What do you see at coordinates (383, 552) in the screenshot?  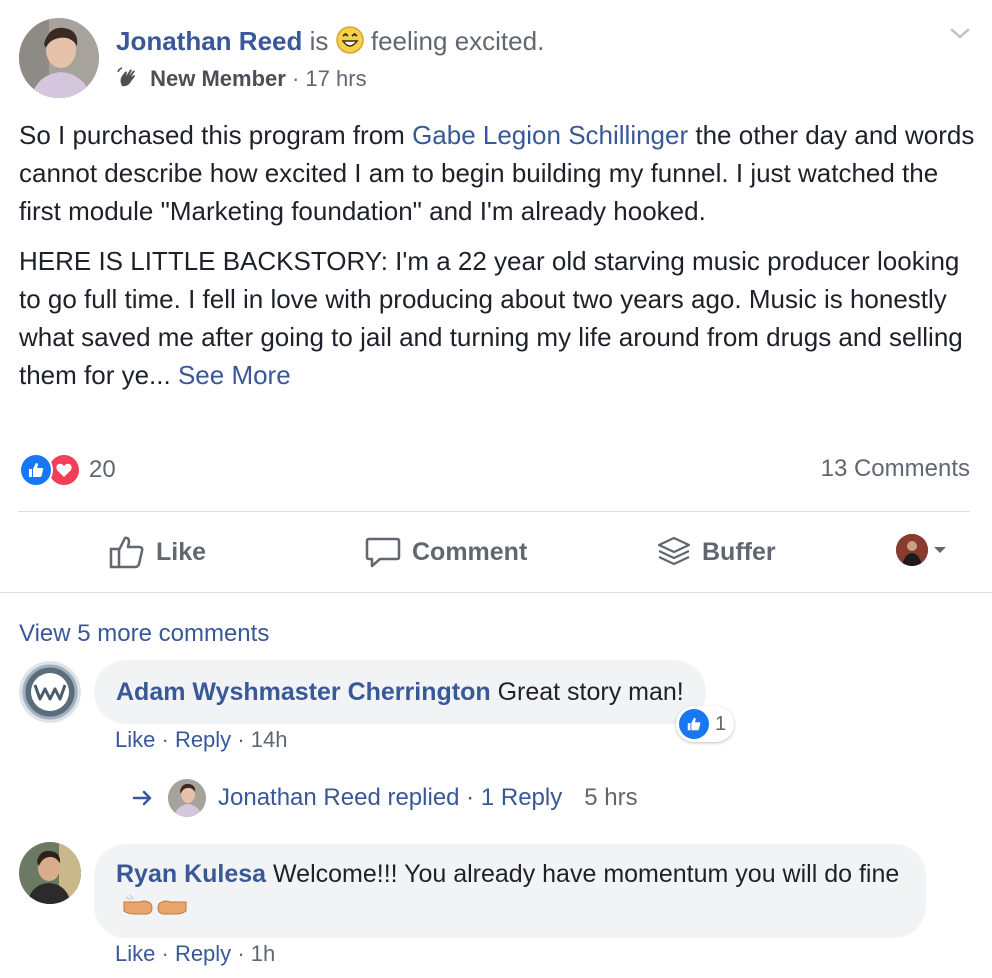 I see `comment-icon` at bounding box center [383, 552].